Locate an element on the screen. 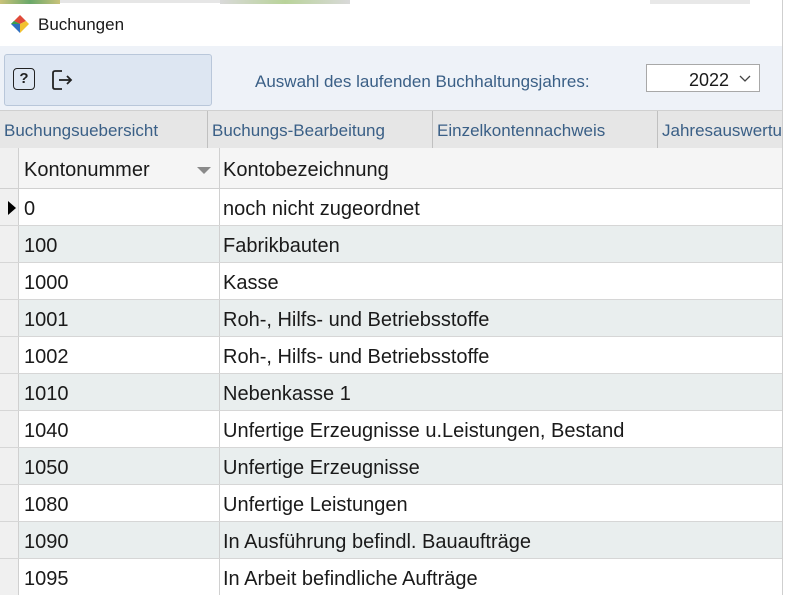 Image resolution: width=787 pixels, height=595 pixels. table-row: 1080 Unfertige Leistungen is located at coordinates (391, 503).